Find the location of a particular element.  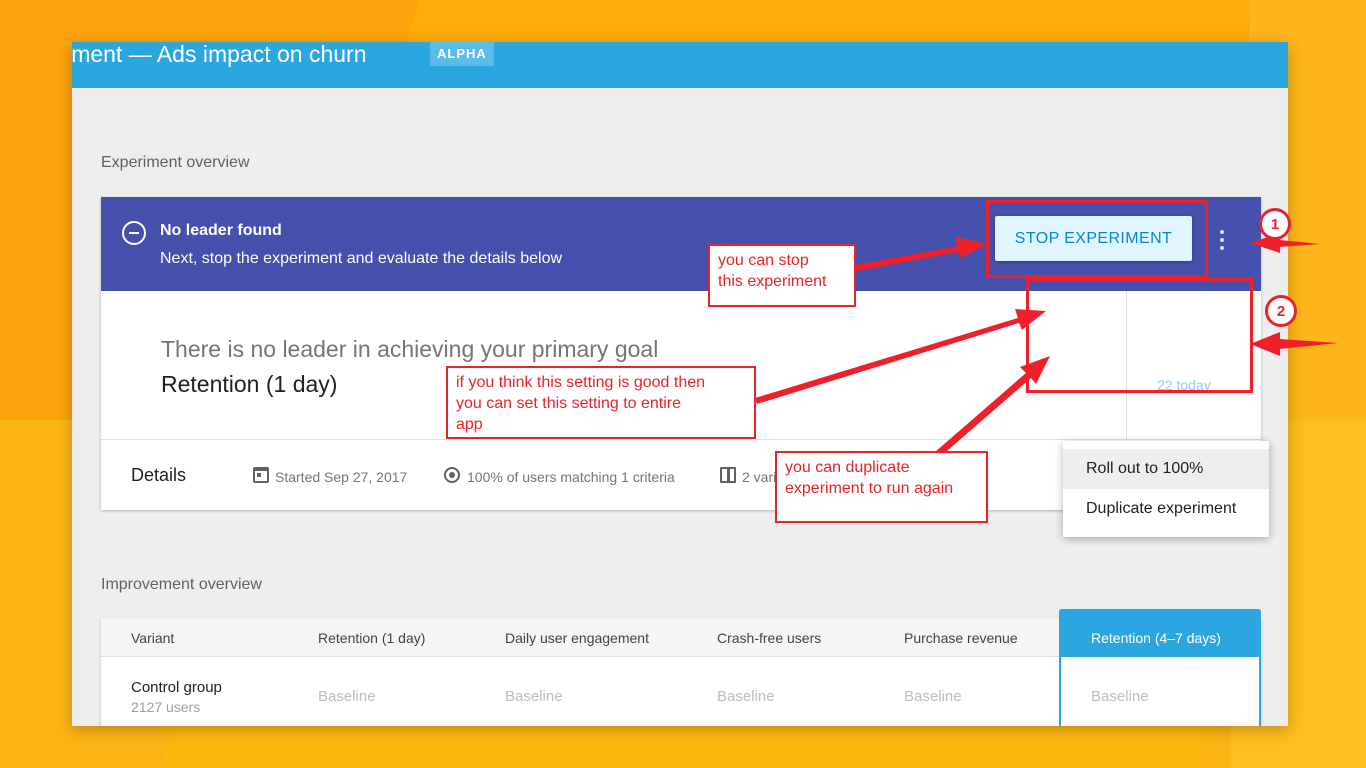

menu-item-duplicate: Duplicate experiment is located at coordinates (1166, 509).